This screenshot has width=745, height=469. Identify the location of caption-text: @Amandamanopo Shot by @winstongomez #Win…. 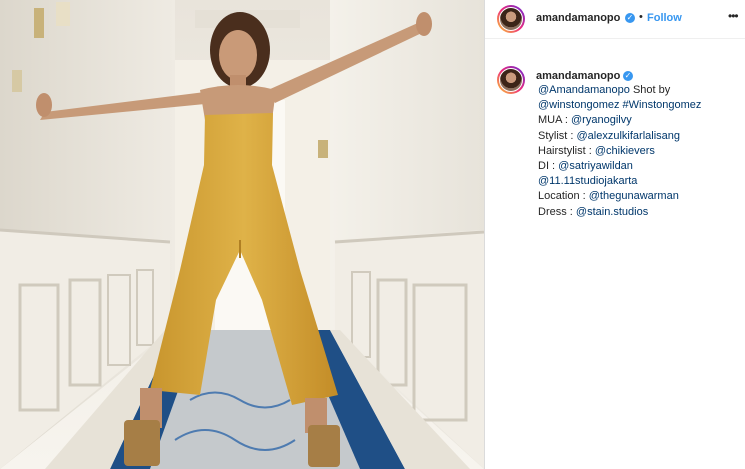
(638, 151).